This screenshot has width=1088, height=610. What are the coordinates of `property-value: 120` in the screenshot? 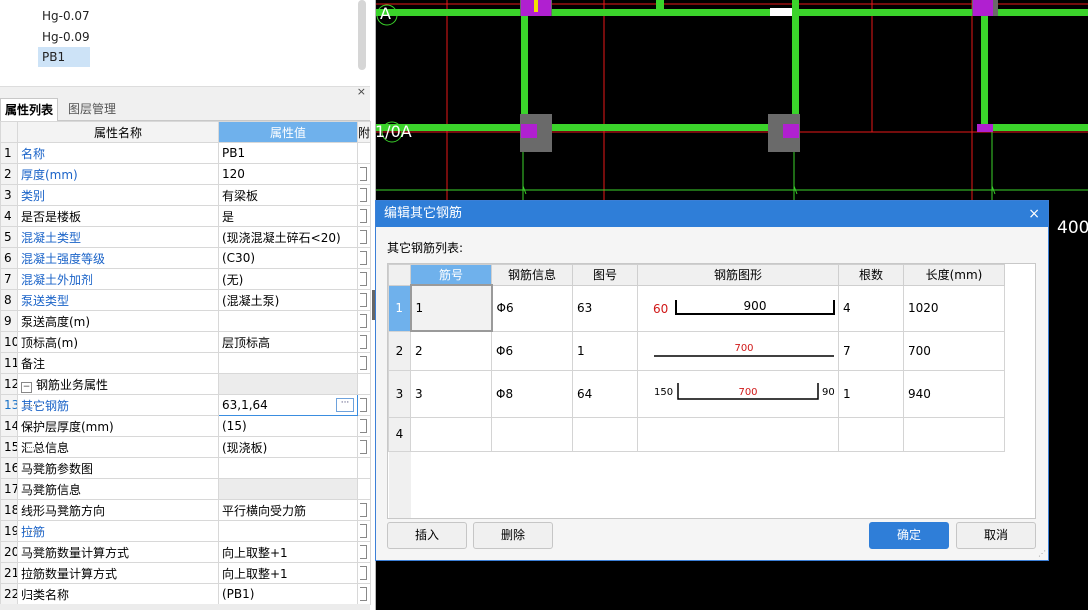 It's located at (288, 174).